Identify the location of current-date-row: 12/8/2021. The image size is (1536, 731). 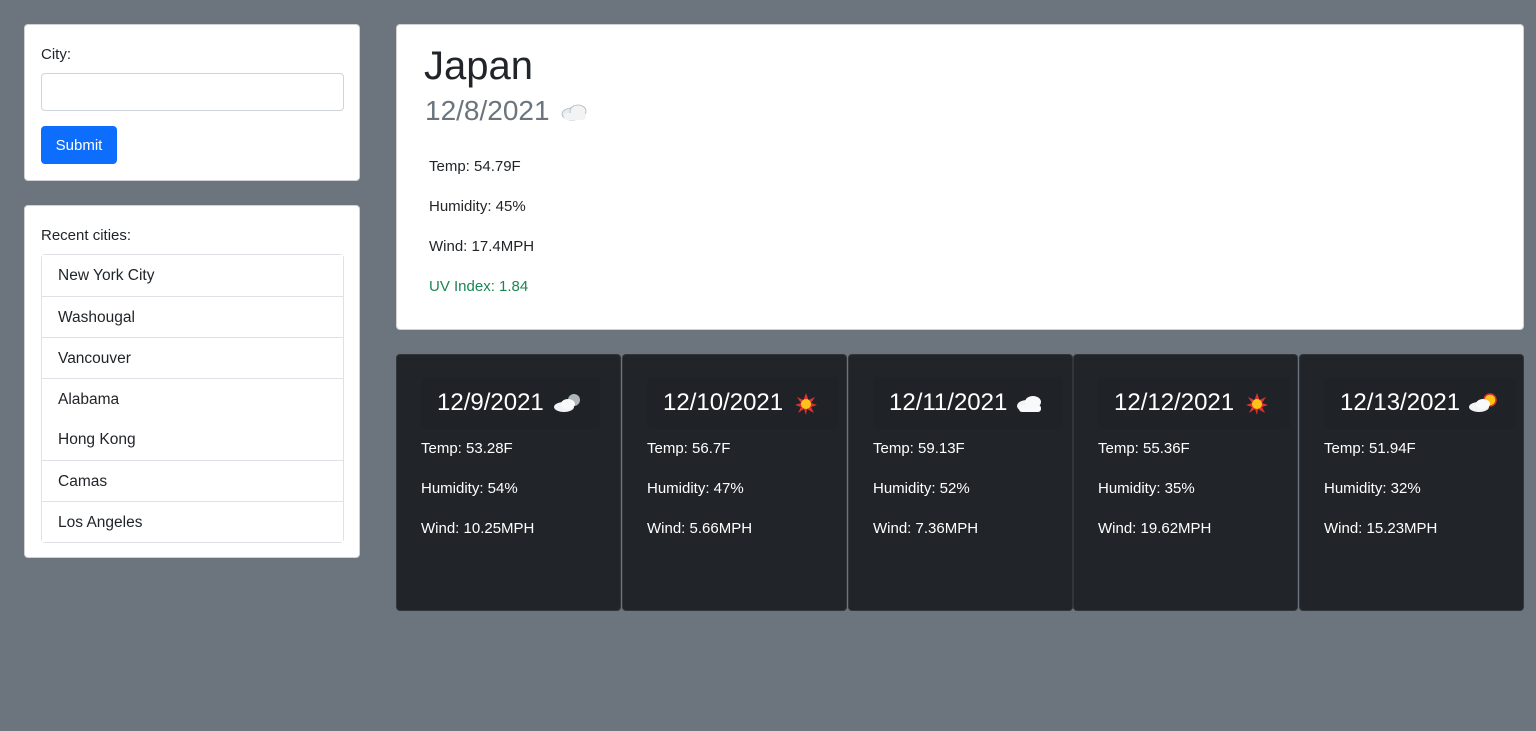
(508, 111).